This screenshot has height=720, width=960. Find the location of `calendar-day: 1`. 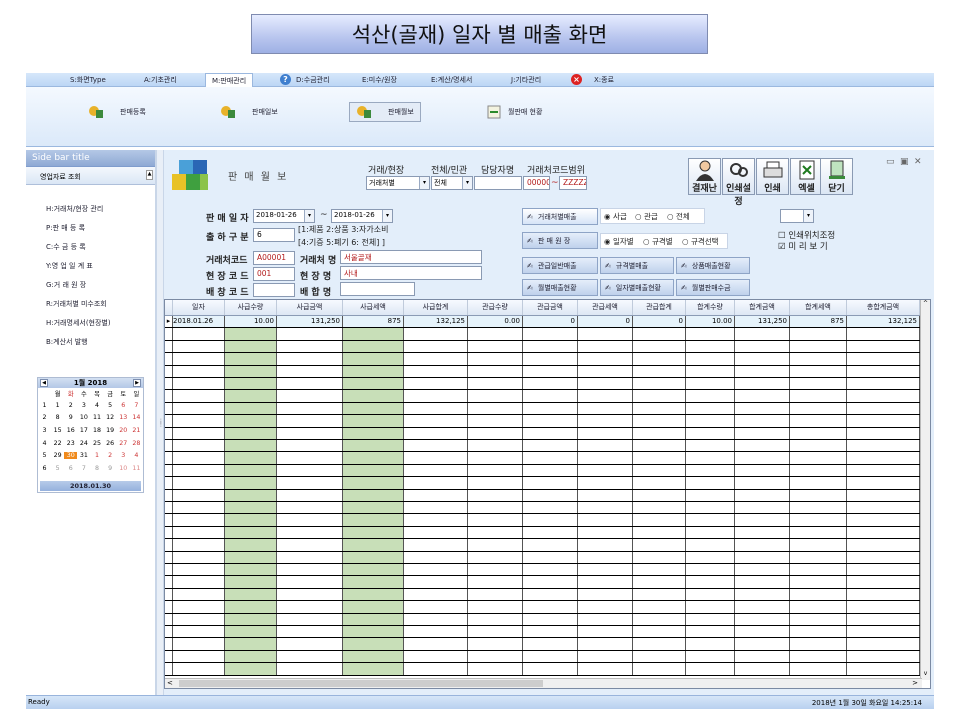

calendar-day: 1 is located at coordinates (57, 405).